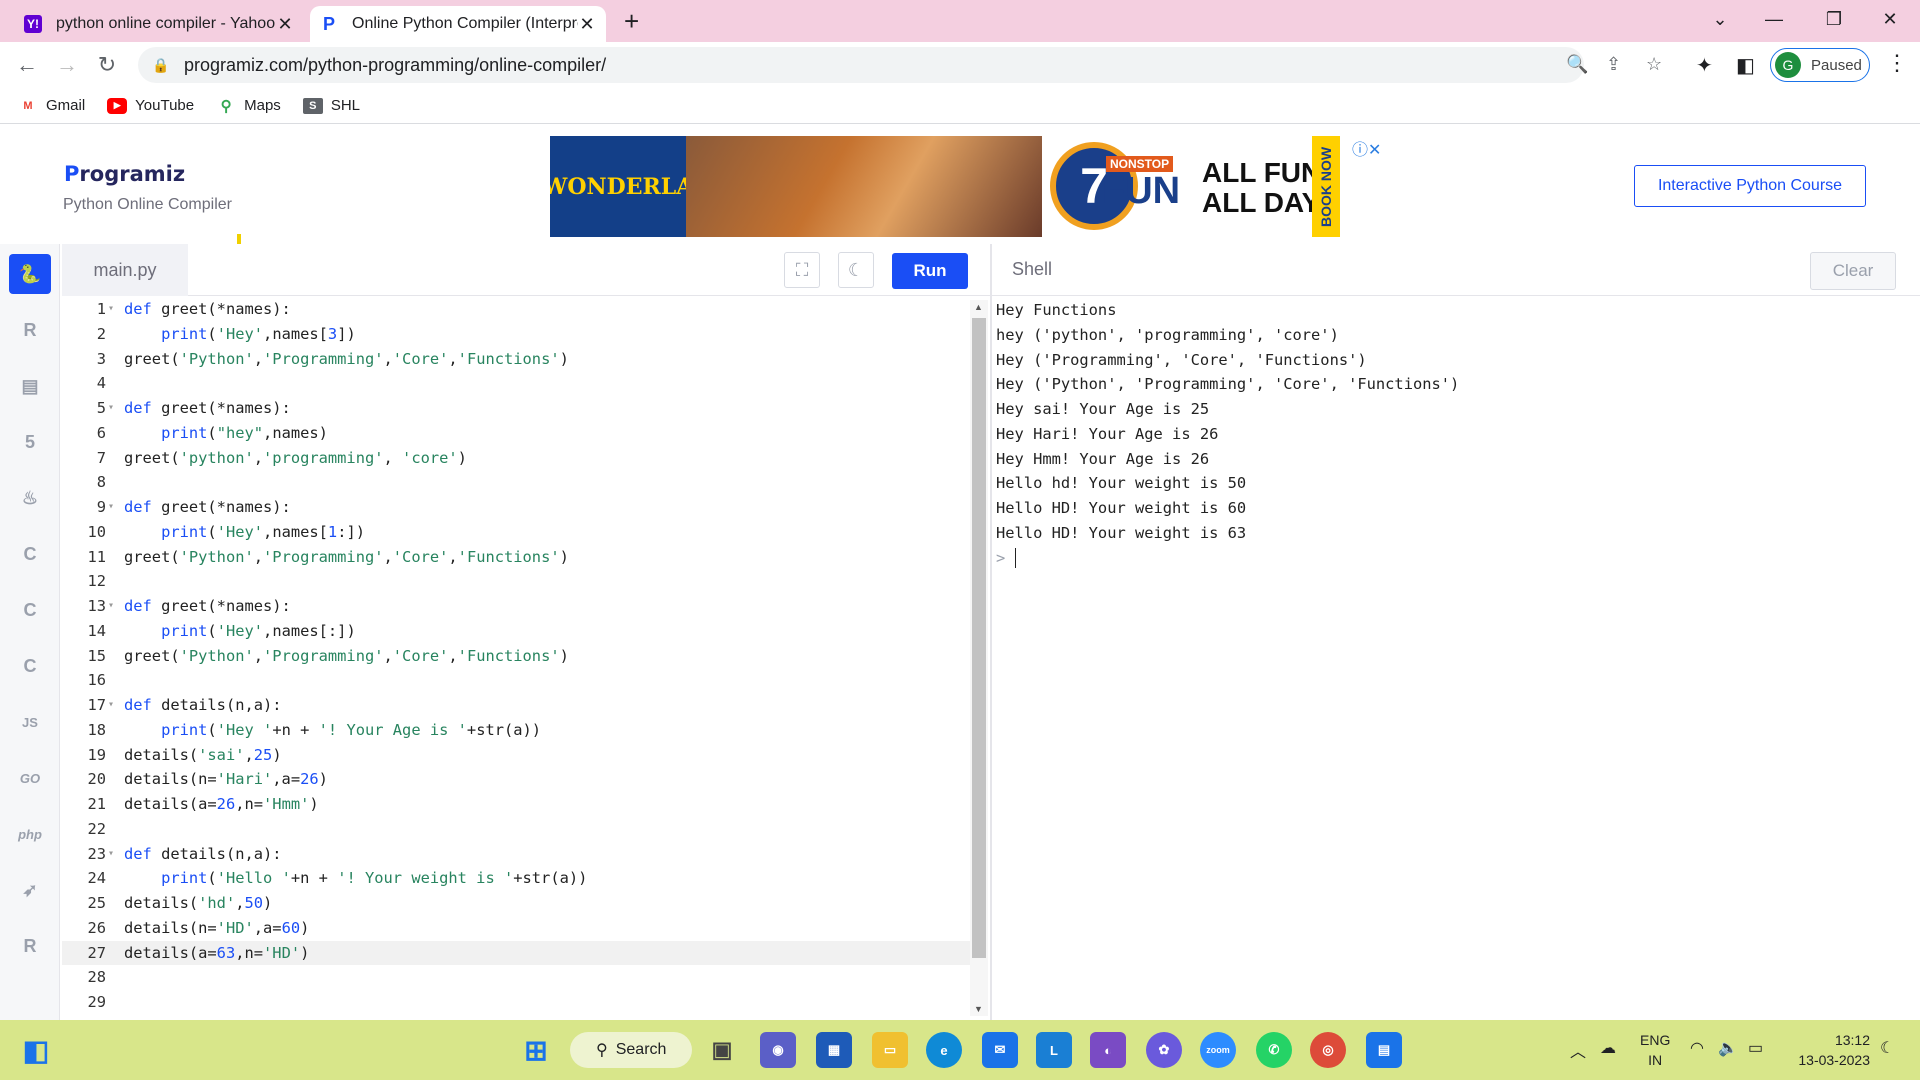 The width and height of the screenshot is (1920, 1080). Describe the element at coordinates (30, 442) in the screenshot. I see `html5-icon: 5` at that location.